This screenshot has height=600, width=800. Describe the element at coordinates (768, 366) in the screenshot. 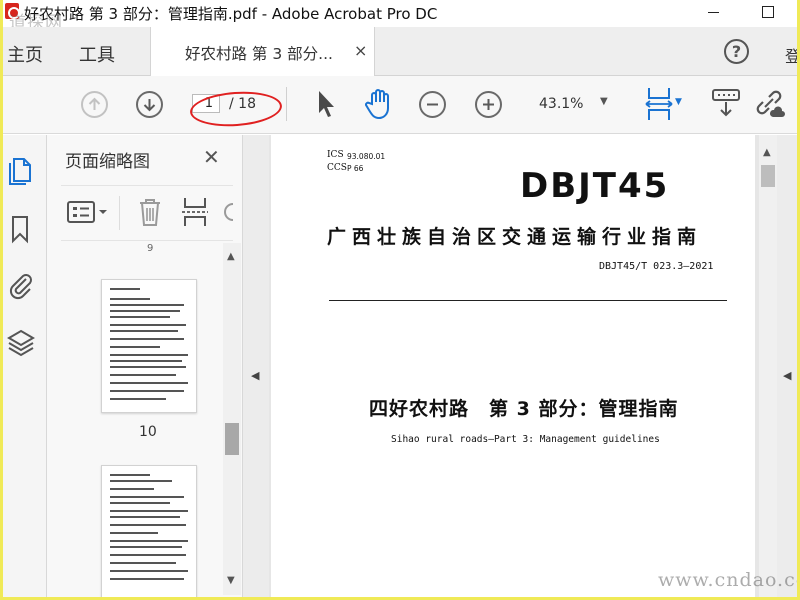

I see `document-scrollbar: ▲` at that location.